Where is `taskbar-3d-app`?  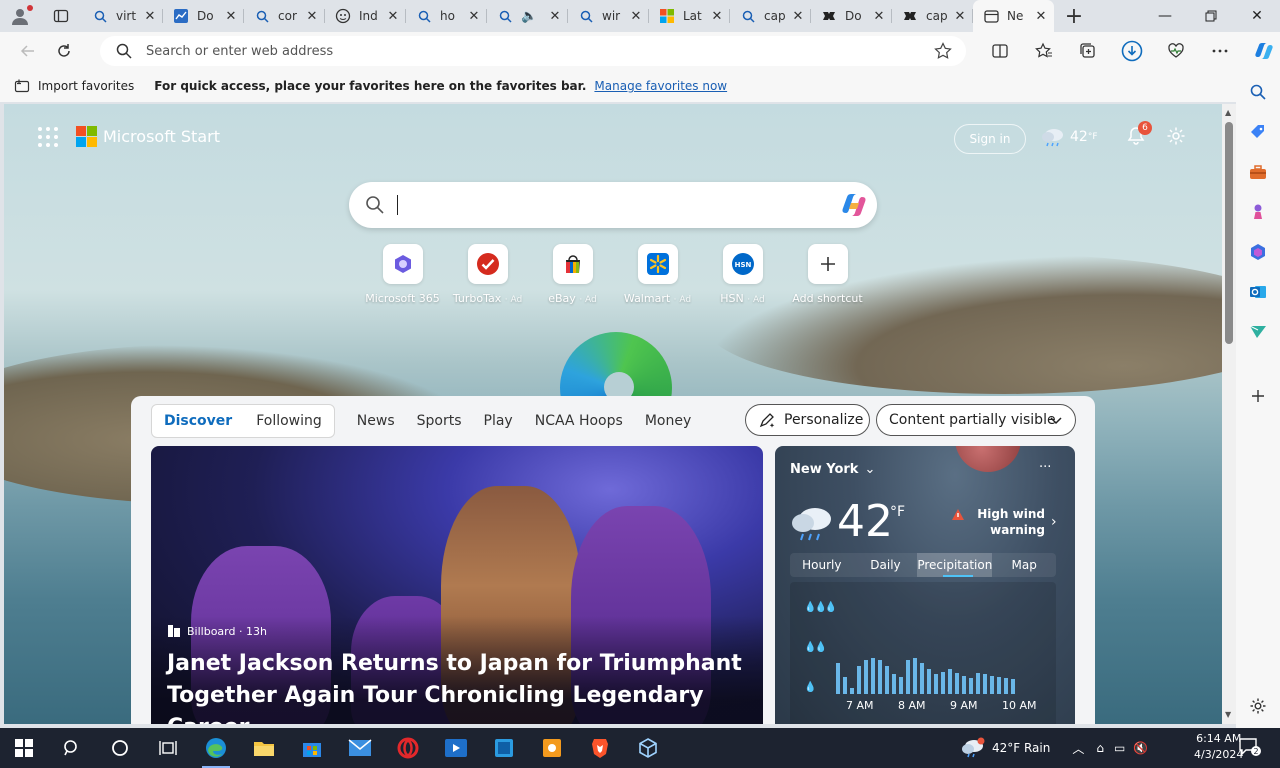 taskbar-3d-app is located at coordinates (648, 748).